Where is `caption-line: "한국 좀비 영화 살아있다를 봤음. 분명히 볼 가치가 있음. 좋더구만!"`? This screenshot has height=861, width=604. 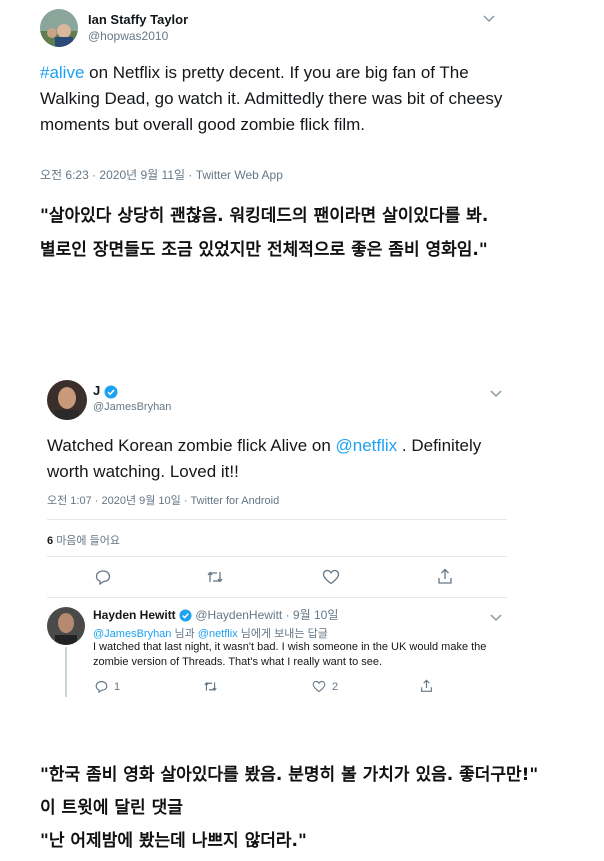 caption-line: "한국 좀비 영화 살아있다를 봤음. 분명히 볼 가치가 있음. 좋더구만!" is located at coordinates (289, 775).